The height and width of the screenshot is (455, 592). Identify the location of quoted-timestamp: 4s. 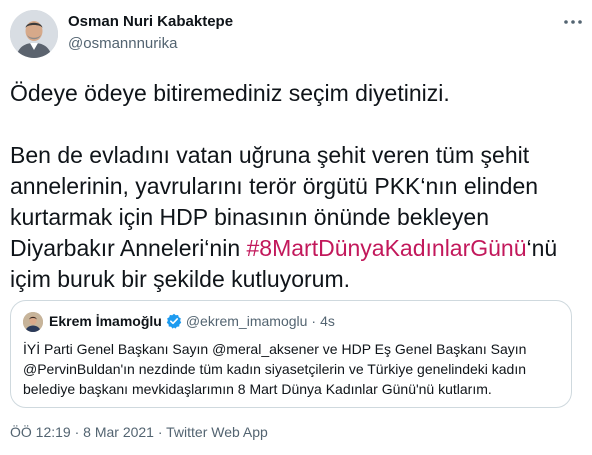
(327, 321).